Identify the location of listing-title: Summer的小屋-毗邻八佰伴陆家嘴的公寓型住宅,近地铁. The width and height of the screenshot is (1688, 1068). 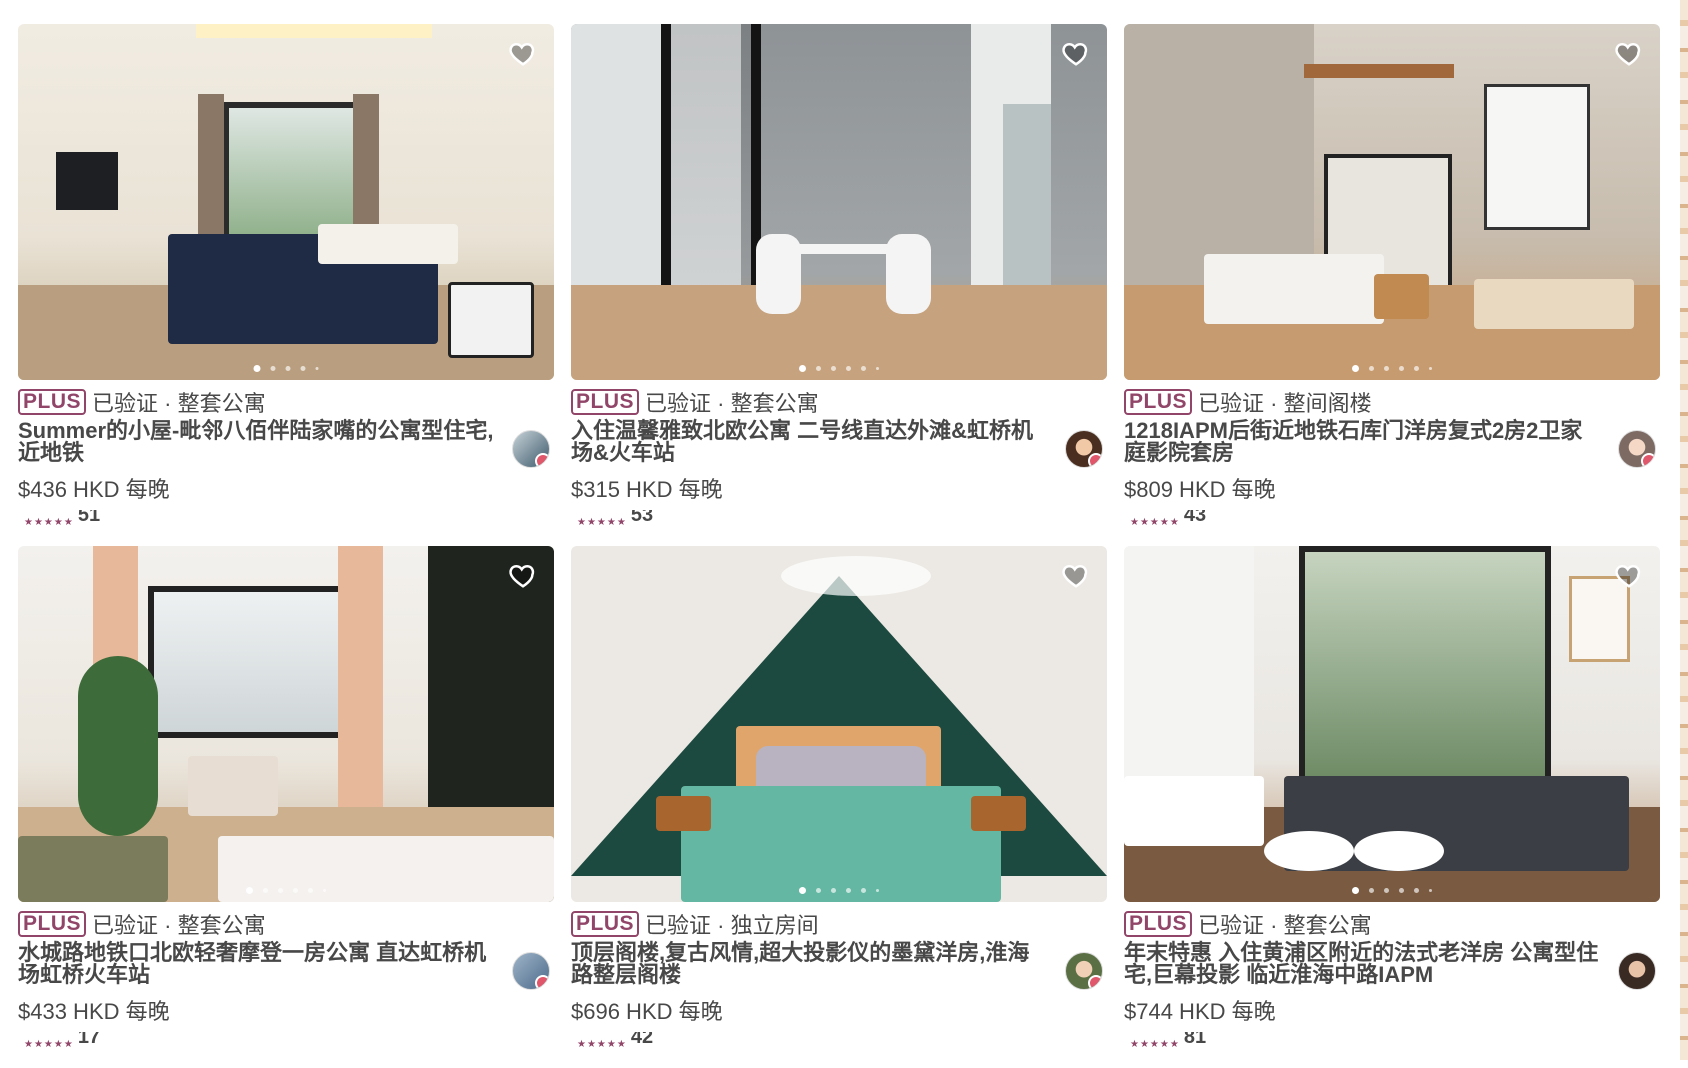
(258, 442).